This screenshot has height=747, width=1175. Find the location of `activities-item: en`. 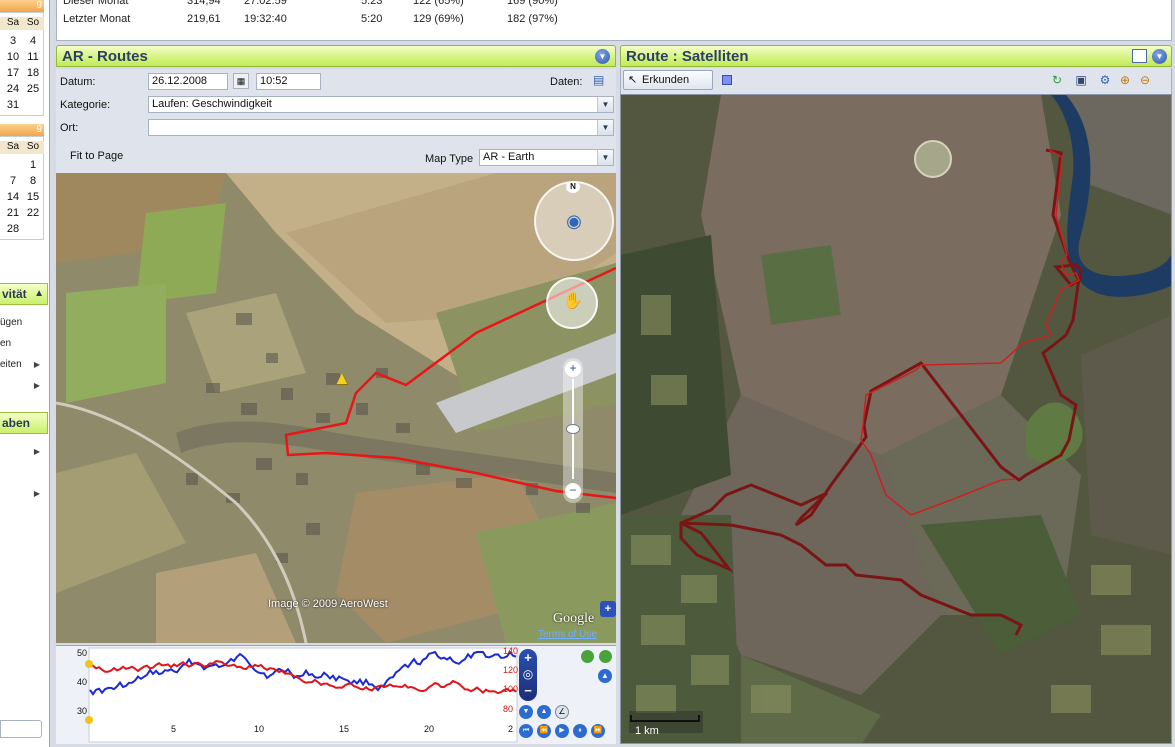

activities-item: en is located at coordinates (23, 344).